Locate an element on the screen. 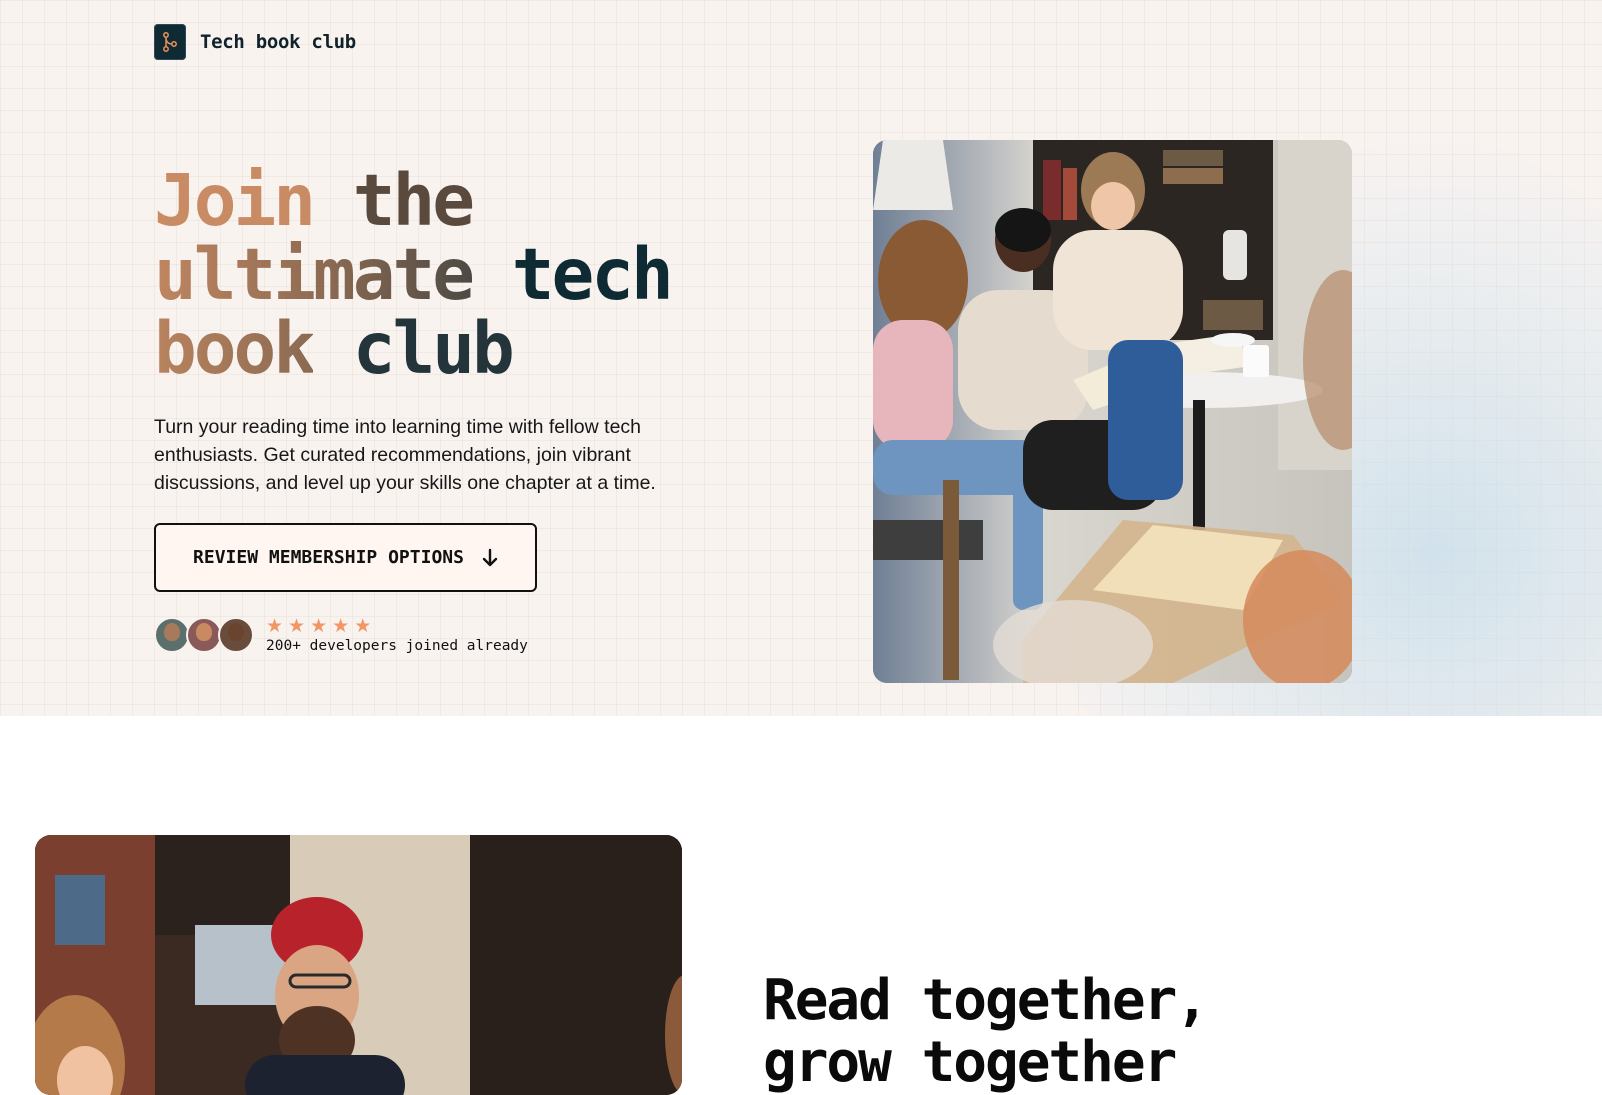 This screenshot has width=1602, height=1095. rating-block: ★ ★ ★ ★ ★ 200+ developers joined already is located at coordinates (397, 635).